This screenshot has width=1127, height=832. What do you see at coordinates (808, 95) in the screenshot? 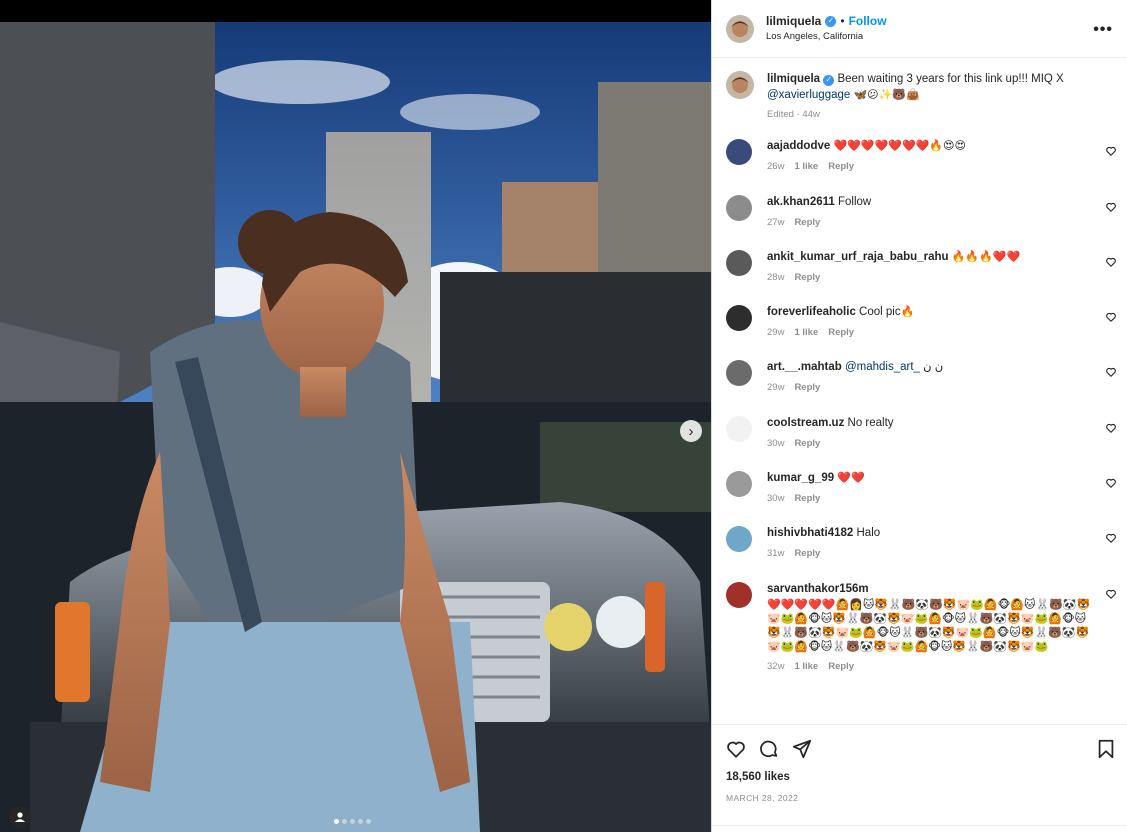
I see `caption-mention: @xavierluggage` at bounding box center [808, 95].